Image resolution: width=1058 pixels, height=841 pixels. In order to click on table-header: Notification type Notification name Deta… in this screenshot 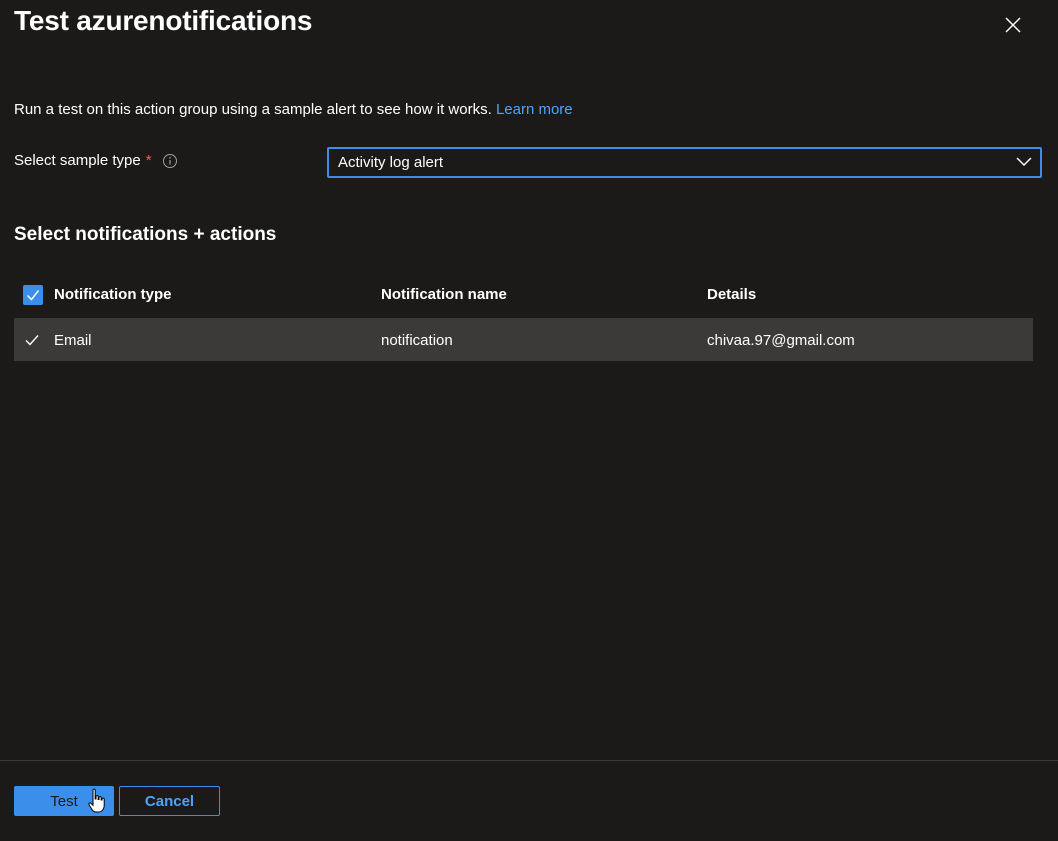, I will do `click(523, 295)`.